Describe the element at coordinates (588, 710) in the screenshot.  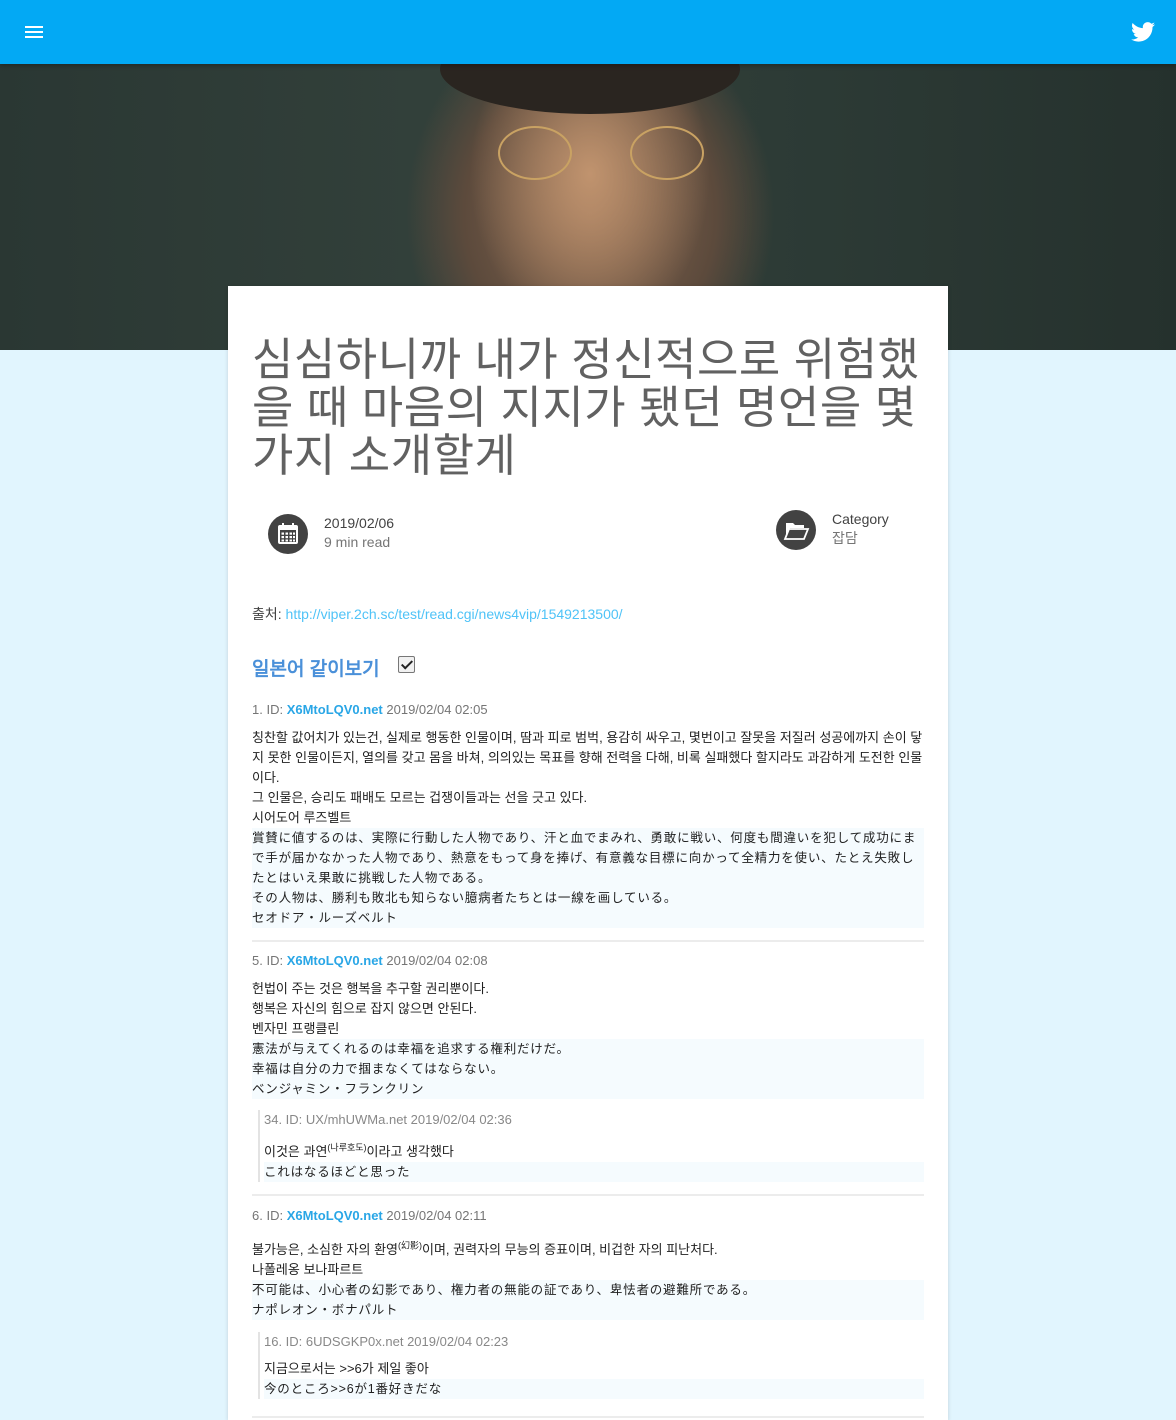
I see `post-header: 1. ID: X6MtoLQV0.net 2019/02/04 02:05` at that location.